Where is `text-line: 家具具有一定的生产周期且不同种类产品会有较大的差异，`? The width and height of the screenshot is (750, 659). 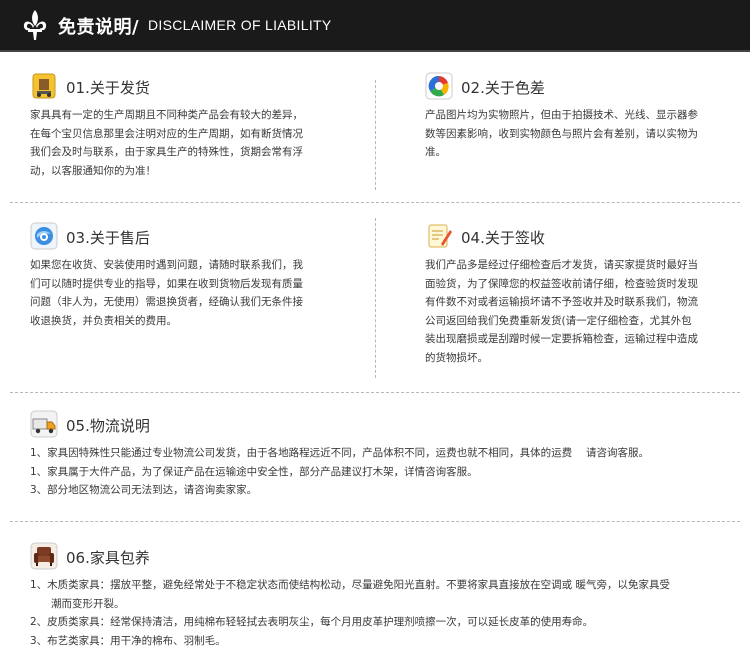 text-line: 家具具有一定的生产周期且不同种类产品会有较大的差异， is located at coordinates (166, 115).